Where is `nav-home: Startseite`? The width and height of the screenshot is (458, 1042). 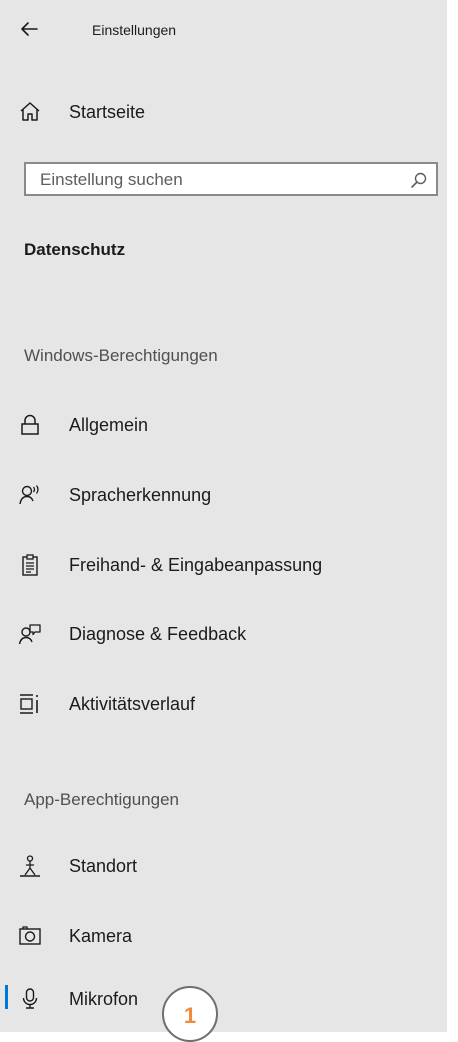
nav-home: Startseite is located at coordinates (223, 112).